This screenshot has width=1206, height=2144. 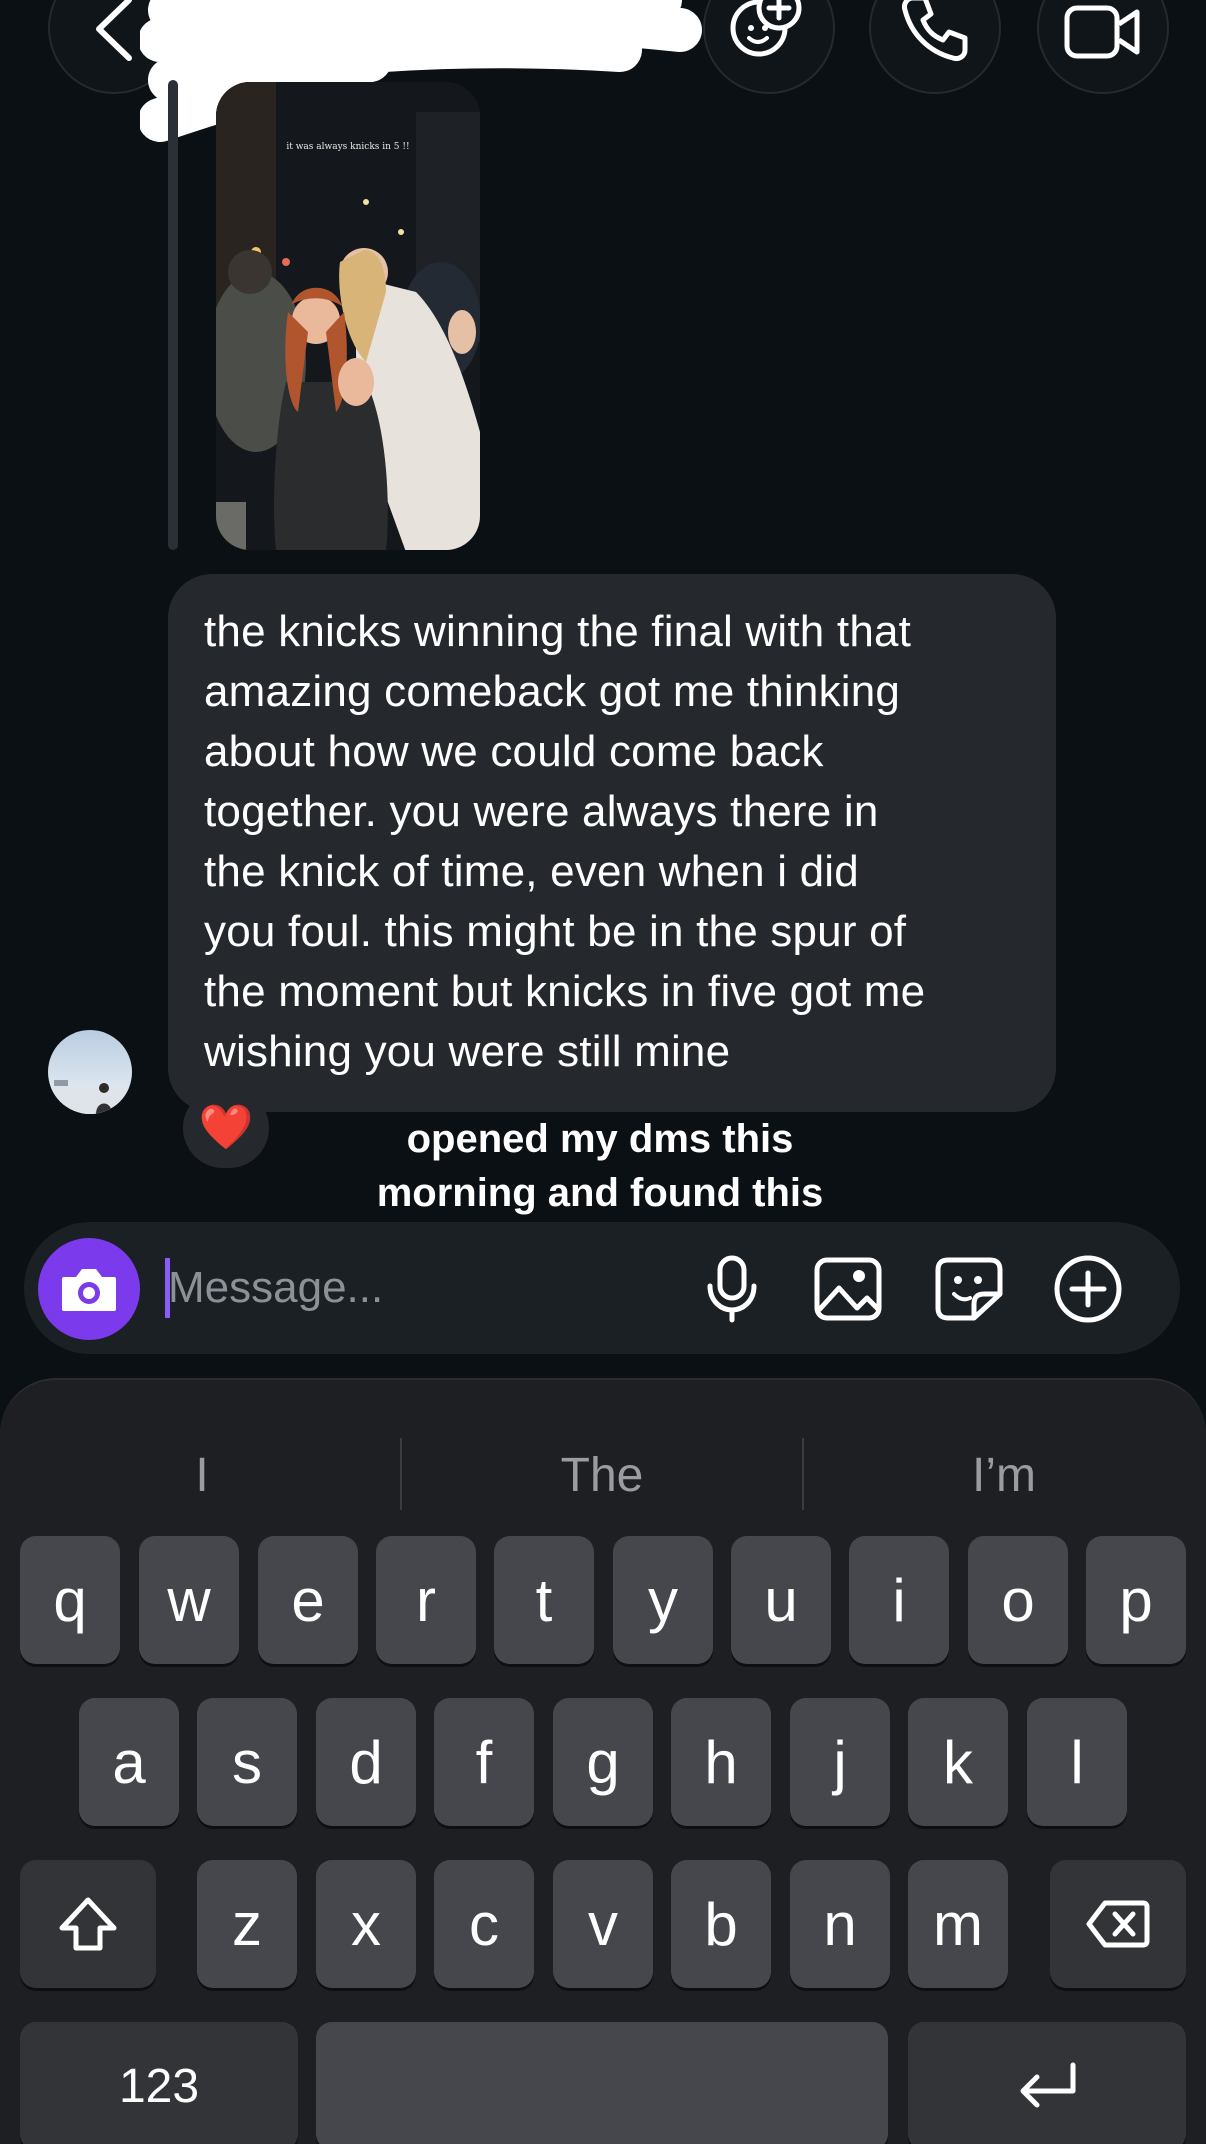 I want to click on video-call-button, so click(x=1103, y=47).